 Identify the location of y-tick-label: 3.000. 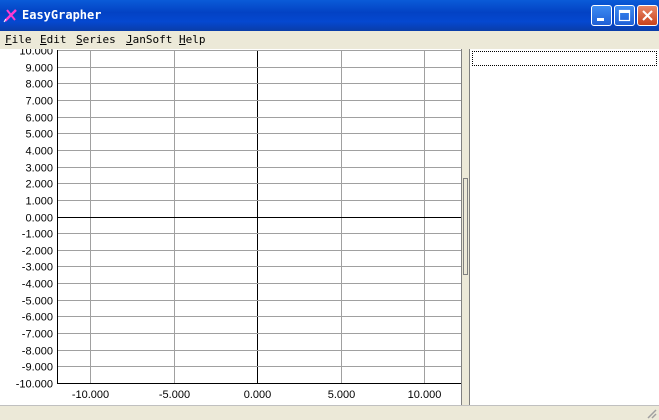
(39, 169).